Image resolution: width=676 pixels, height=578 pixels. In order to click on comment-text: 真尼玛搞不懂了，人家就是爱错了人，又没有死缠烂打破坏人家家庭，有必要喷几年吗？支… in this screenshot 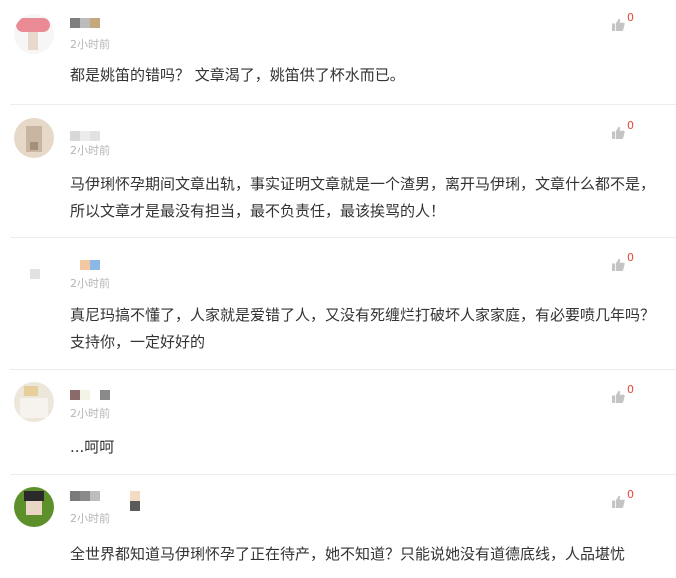, I will do `click(363, 328)`.